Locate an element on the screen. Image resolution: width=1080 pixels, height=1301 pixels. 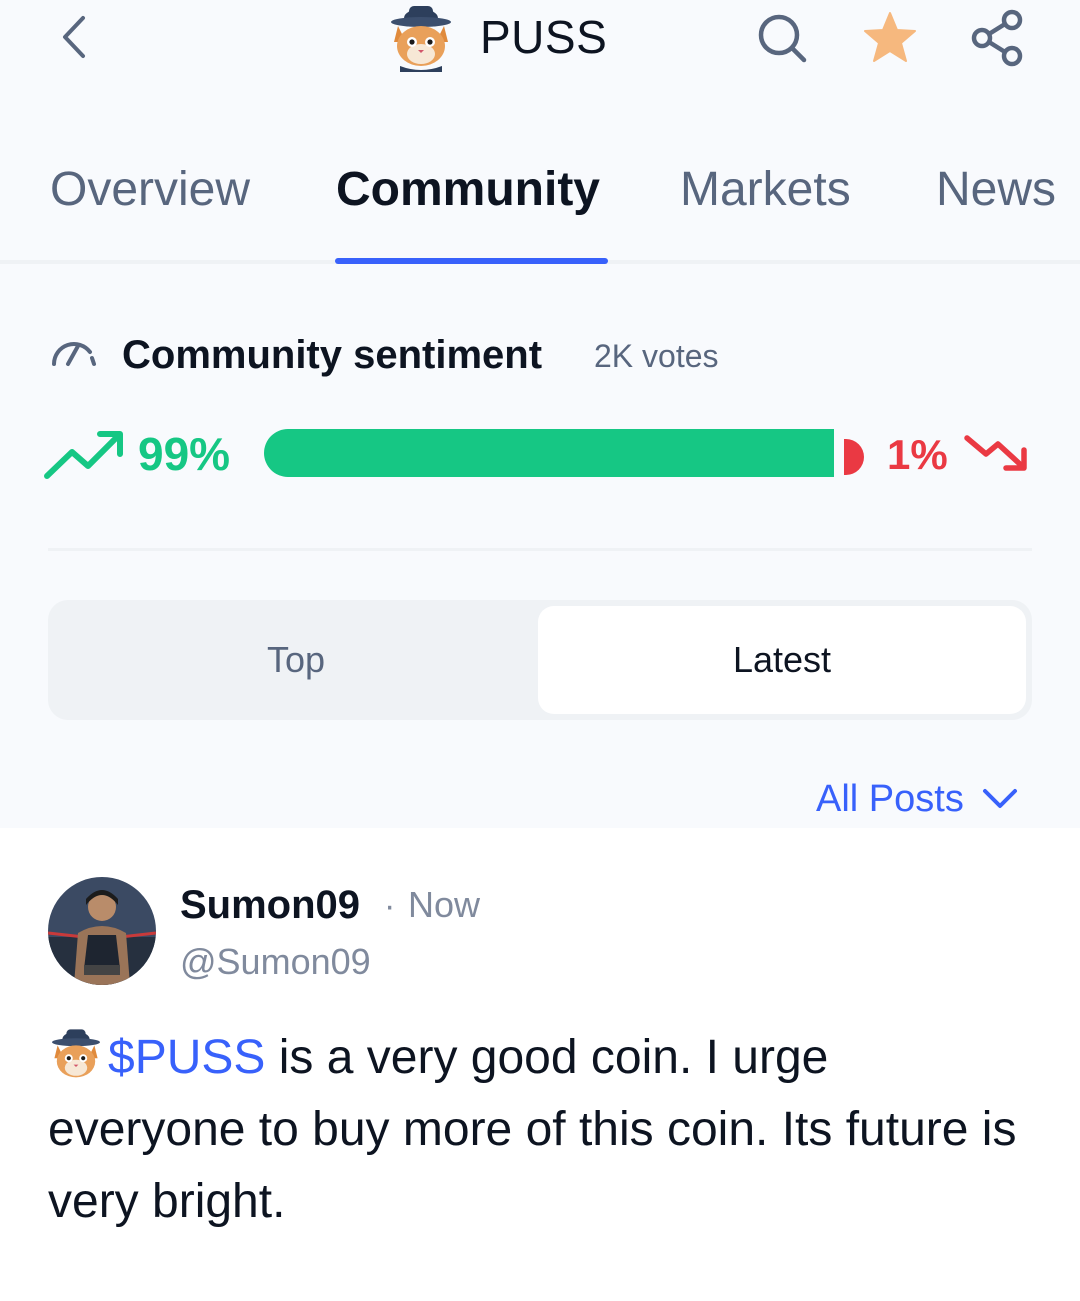
tab-bar: Overview Community Markets News is located at coordinates (540, 207).